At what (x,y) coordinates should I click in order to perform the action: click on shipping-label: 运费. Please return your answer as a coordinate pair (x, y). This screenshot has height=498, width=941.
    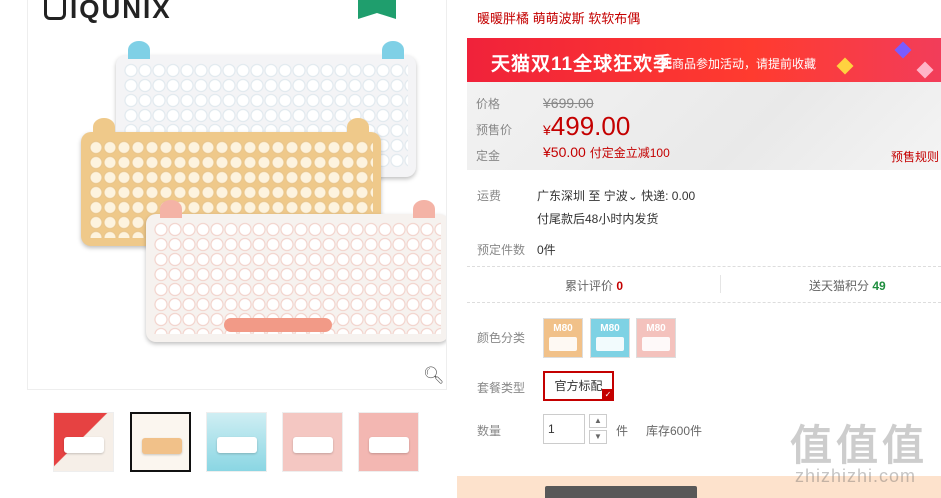
    Looking at the image, I should click on (489, 196).